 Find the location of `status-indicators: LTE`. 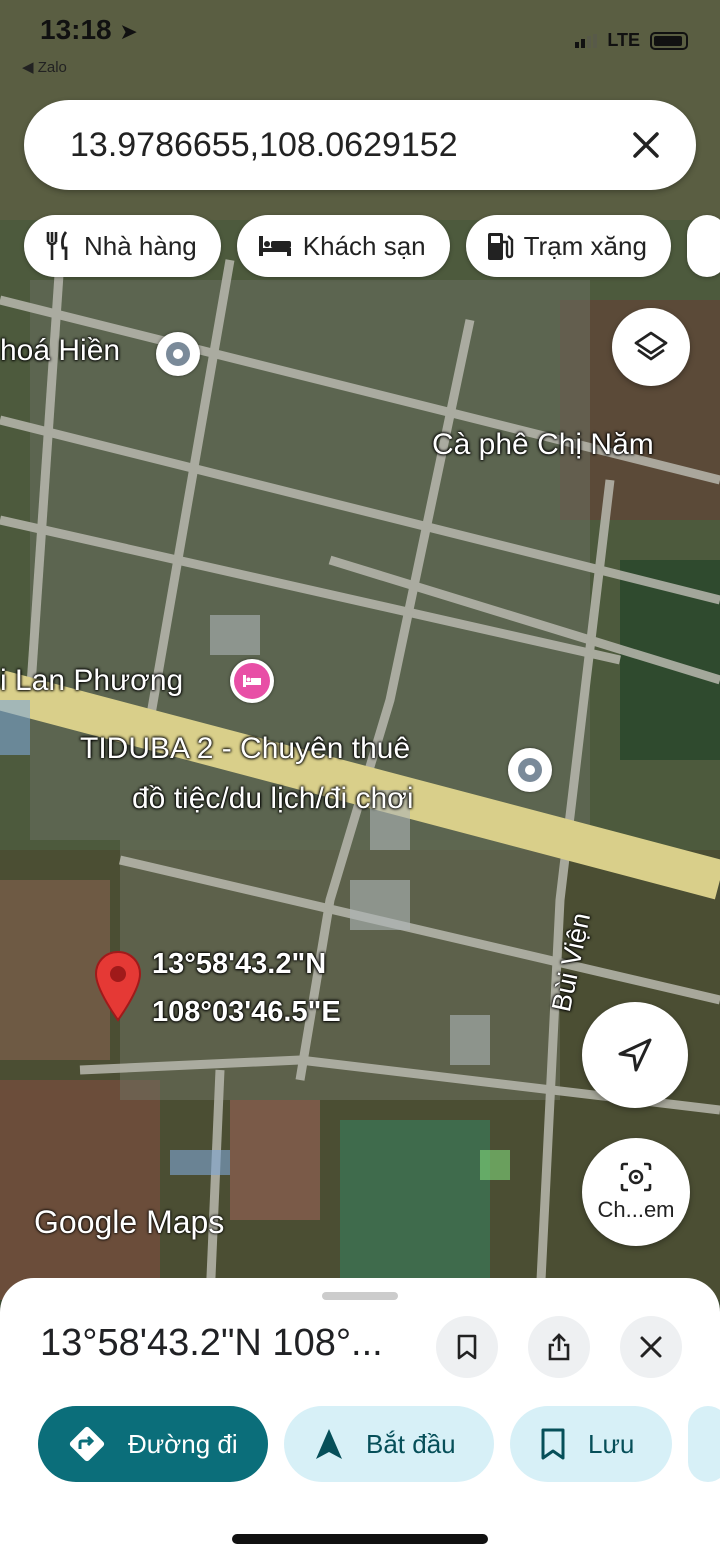

status-indicators: LTE is located at coordinates (631, 40).